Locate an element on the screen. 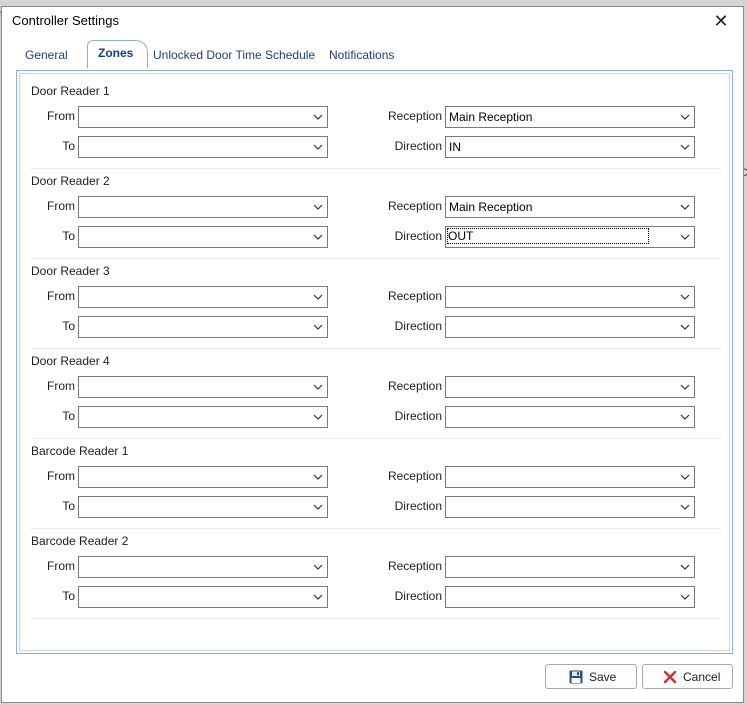 This screenshot has width=747, height=705. dialog-title: Controller Settings is located at coordinates (65, 20).